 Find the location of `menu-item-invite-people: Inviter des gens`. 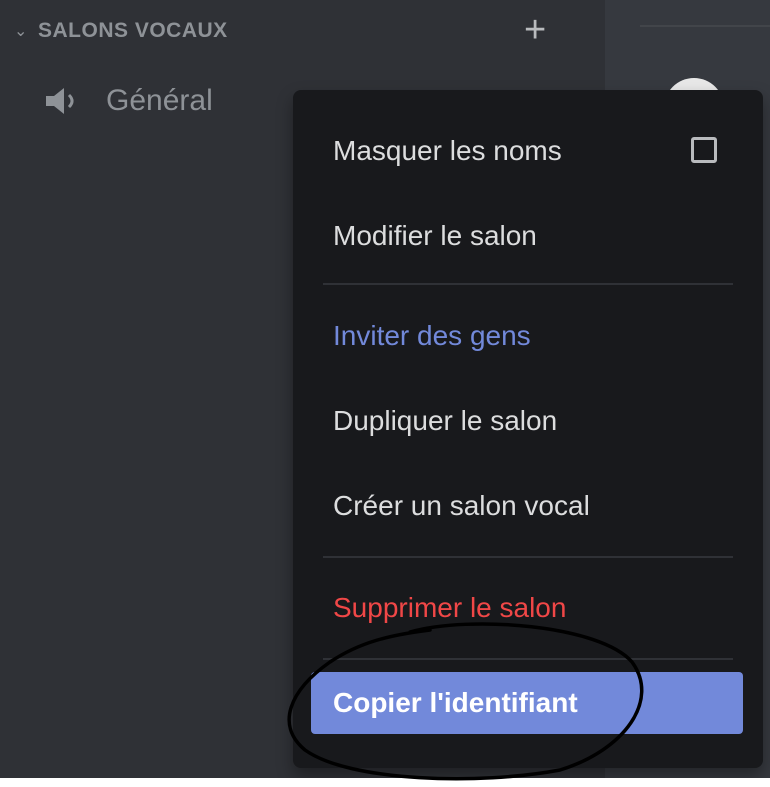

menu-item-invite-people: Inviter des gens is located at coordinates (527, 336).